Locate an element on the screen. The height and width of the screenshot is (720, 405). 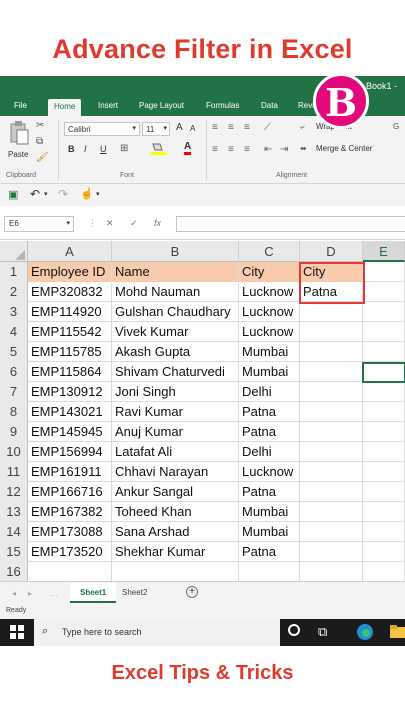
underline-button: U is located at coordinates (103, 149).